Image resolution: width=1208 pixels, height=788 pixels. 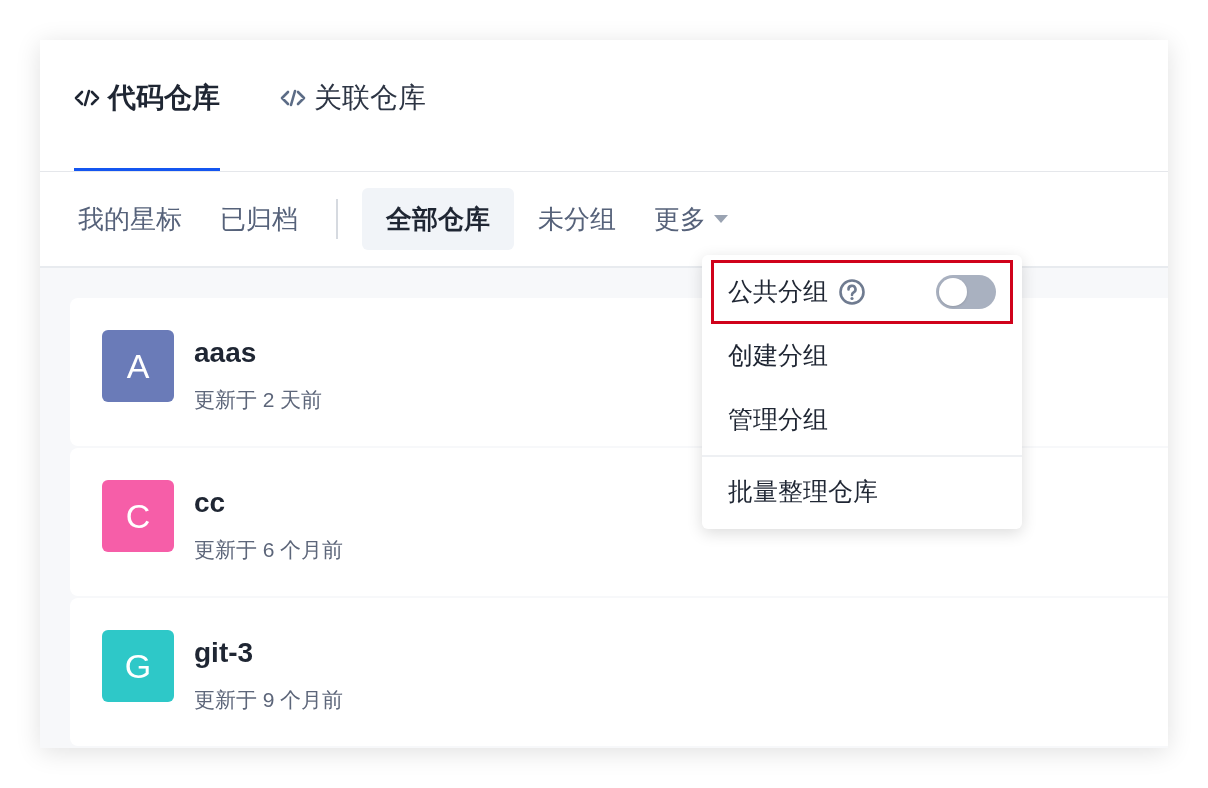 I want to click on avatar: G, so click(x=138, y=666).